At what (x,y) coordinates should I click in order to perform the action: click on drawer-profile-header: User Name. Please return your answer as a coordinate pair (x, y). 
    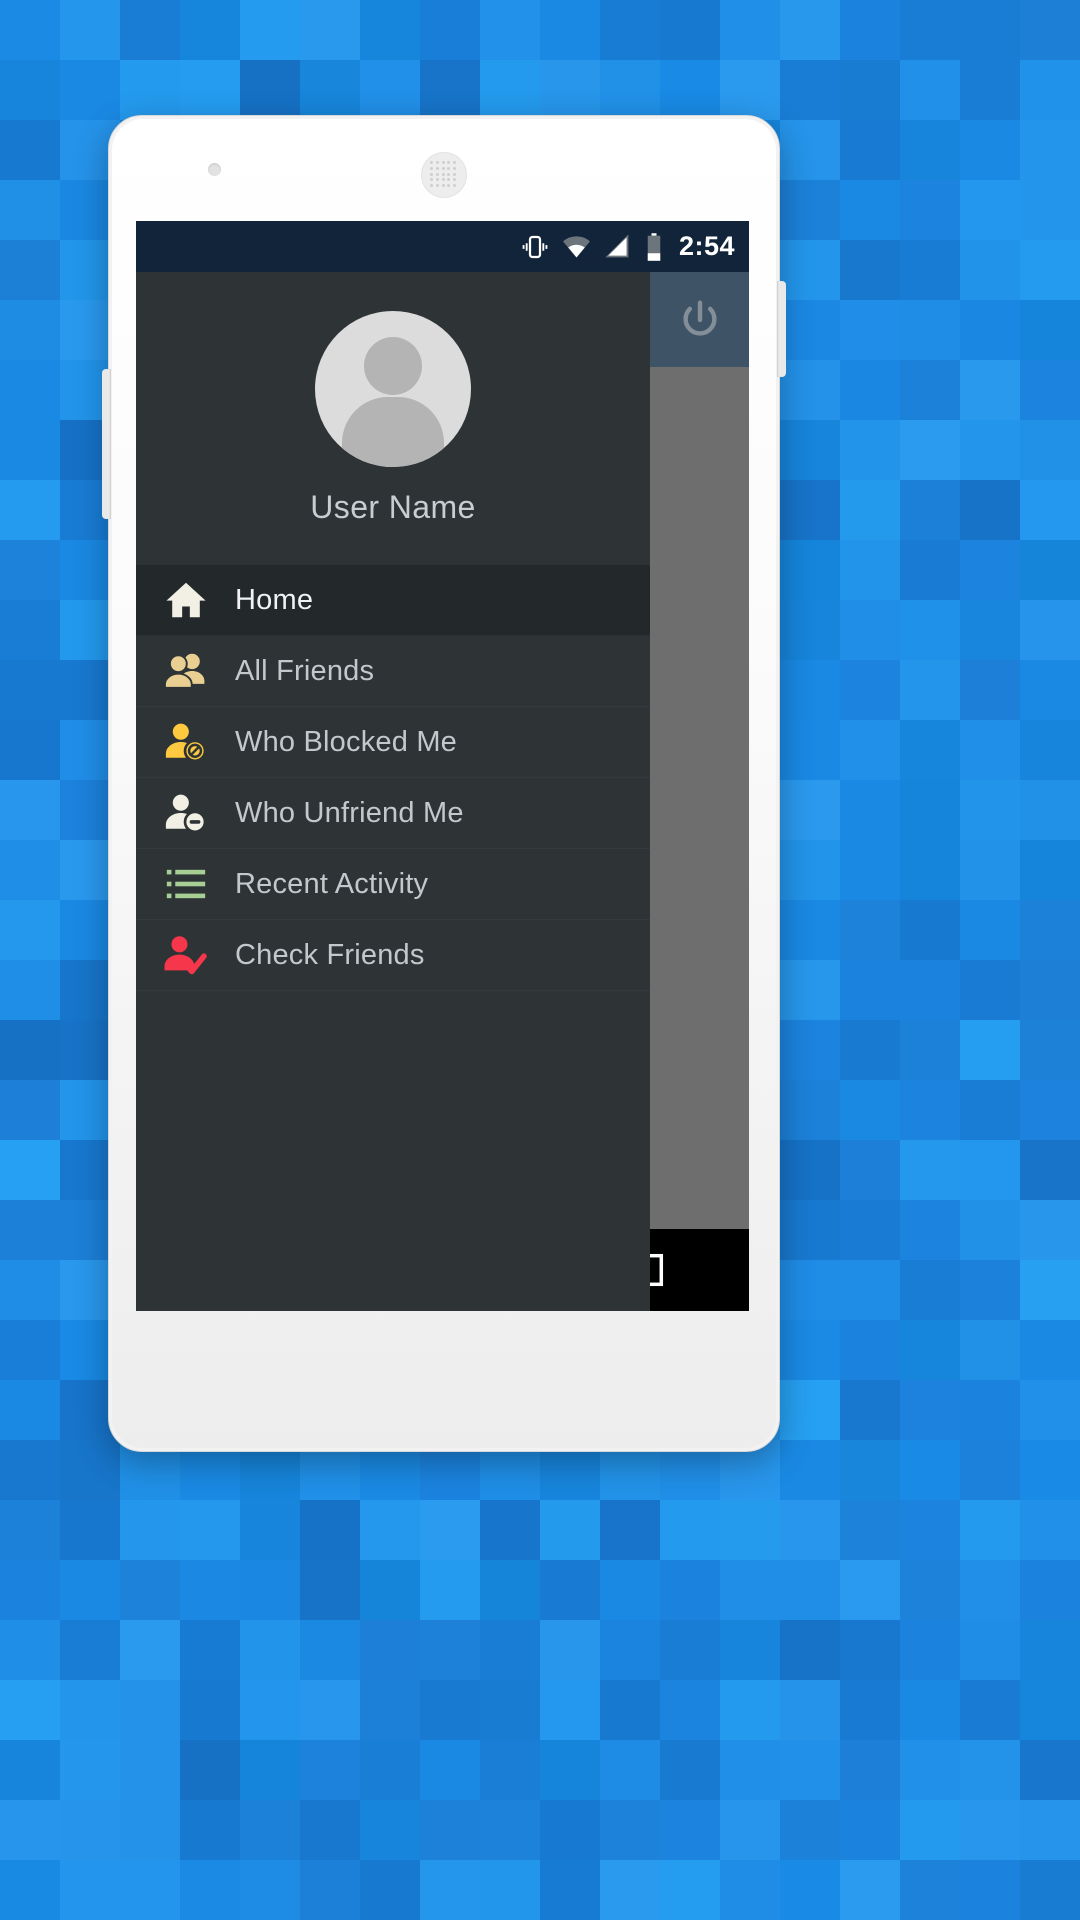
    Looking at the image, I should click on (393, 418).